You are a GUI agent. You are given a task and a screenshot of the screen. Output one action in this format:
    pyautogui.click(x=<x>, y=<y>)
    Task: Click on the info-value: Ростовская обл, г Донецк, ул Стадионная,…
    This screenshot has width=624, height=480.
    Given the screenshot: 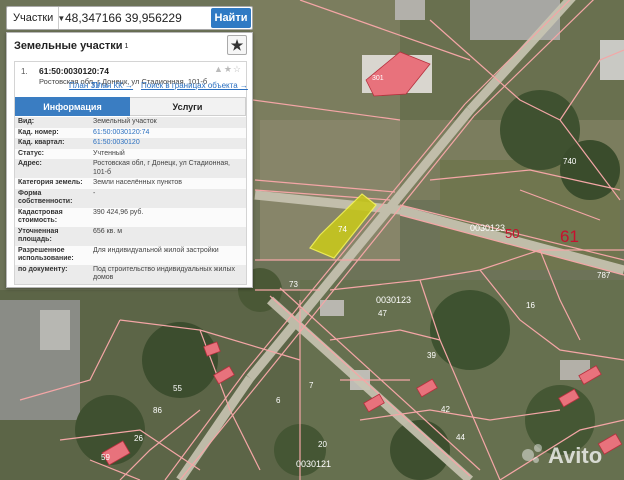 What is the action you would take?
    pyautogui.click(x=161, y=168)
    